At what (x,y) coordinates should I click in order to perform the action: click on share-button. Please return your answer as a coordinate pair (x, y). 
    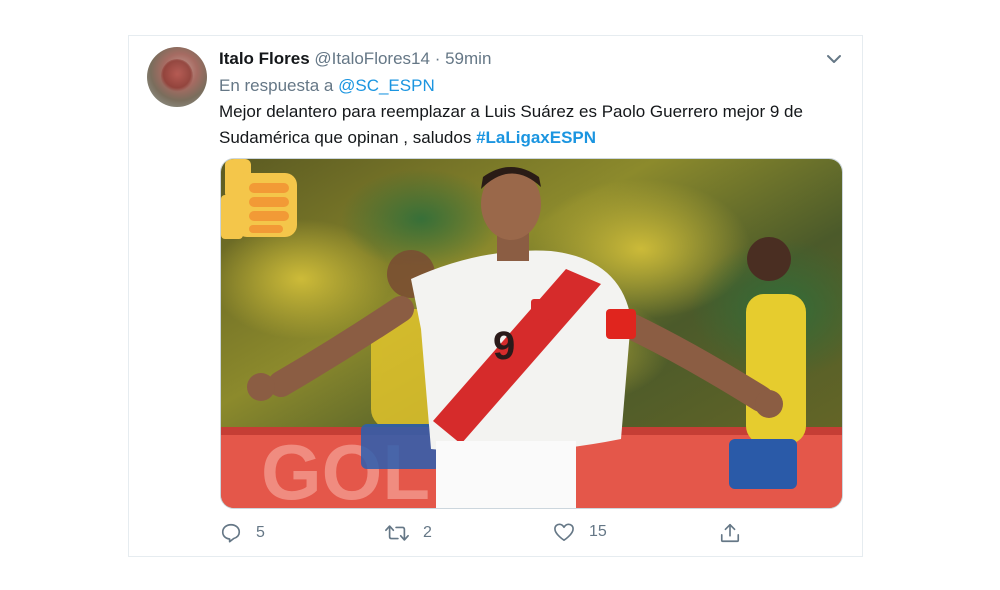
    Looking at the image, I should click on (730, 533).